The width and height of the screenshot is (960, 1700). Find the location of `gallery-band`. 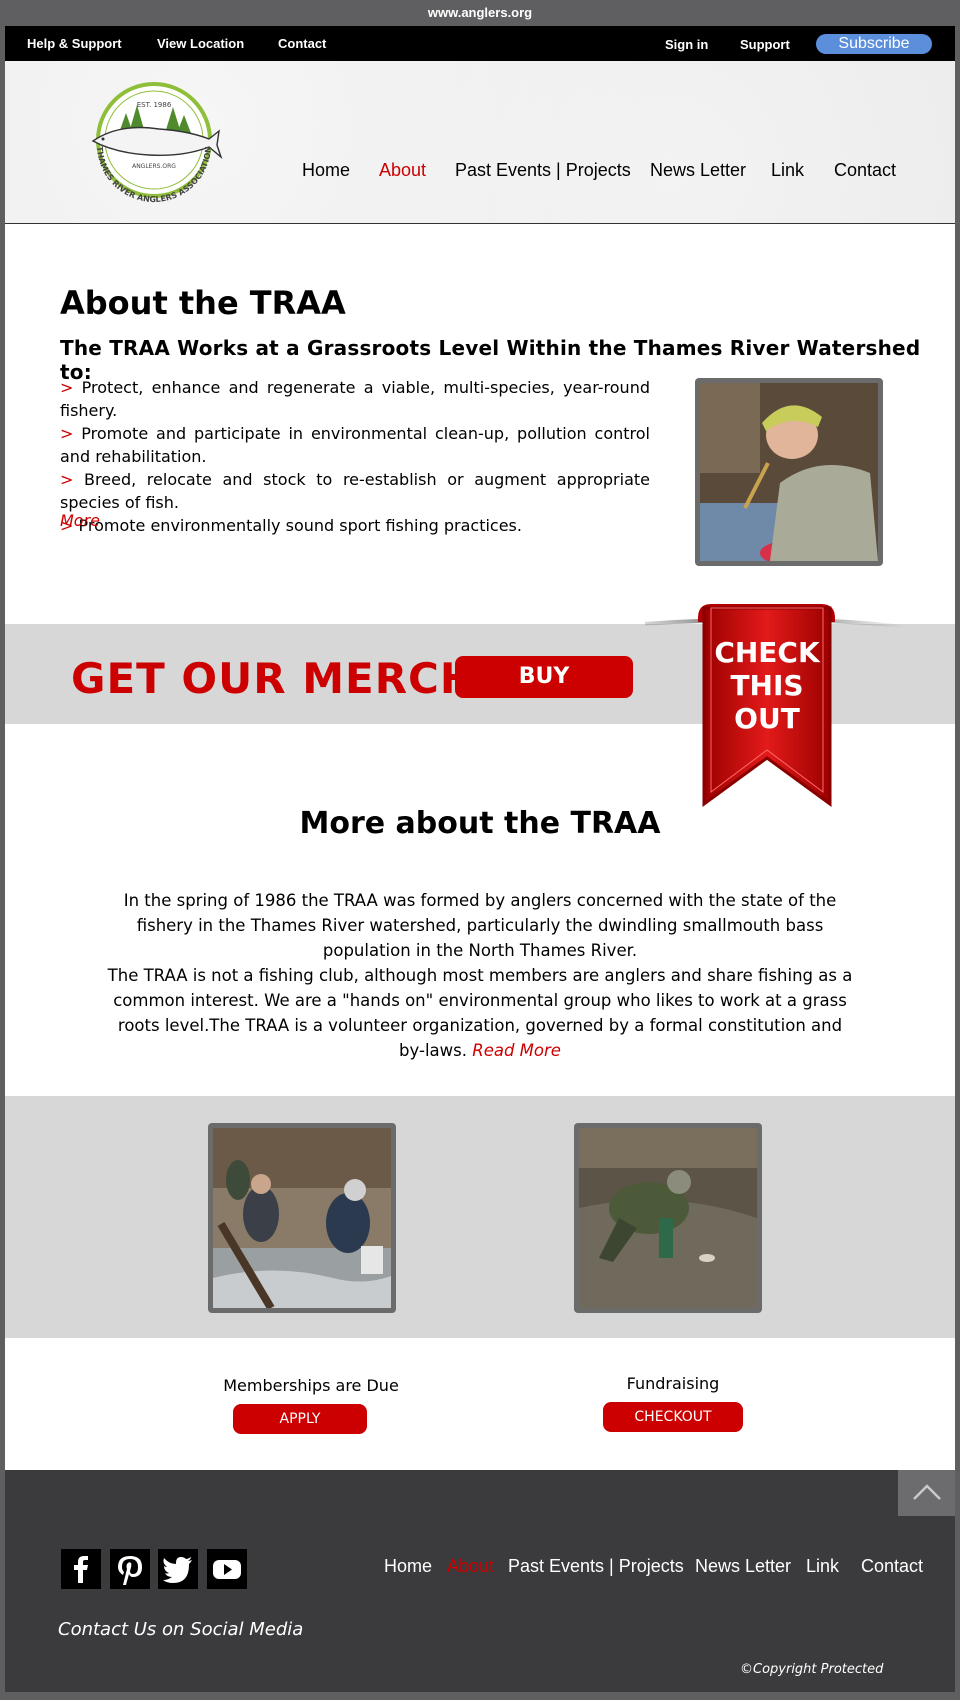

gallery-band is located at coordinates (480, 1217).